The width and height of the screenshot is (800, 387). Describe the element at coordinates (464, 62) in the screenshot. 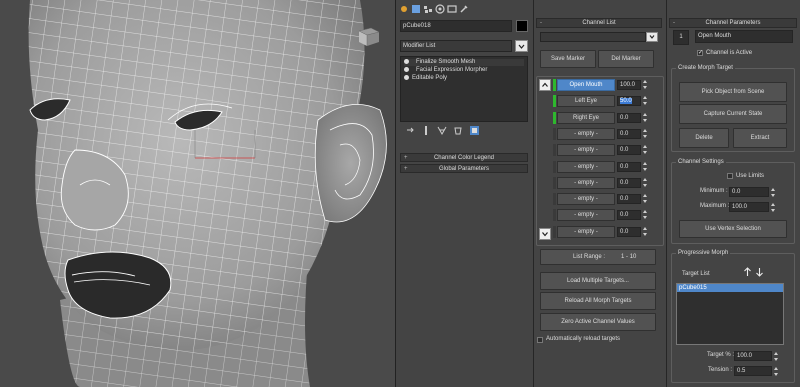

I see `modifier-stack-item: Finalize Smooth Mesh` at that location.